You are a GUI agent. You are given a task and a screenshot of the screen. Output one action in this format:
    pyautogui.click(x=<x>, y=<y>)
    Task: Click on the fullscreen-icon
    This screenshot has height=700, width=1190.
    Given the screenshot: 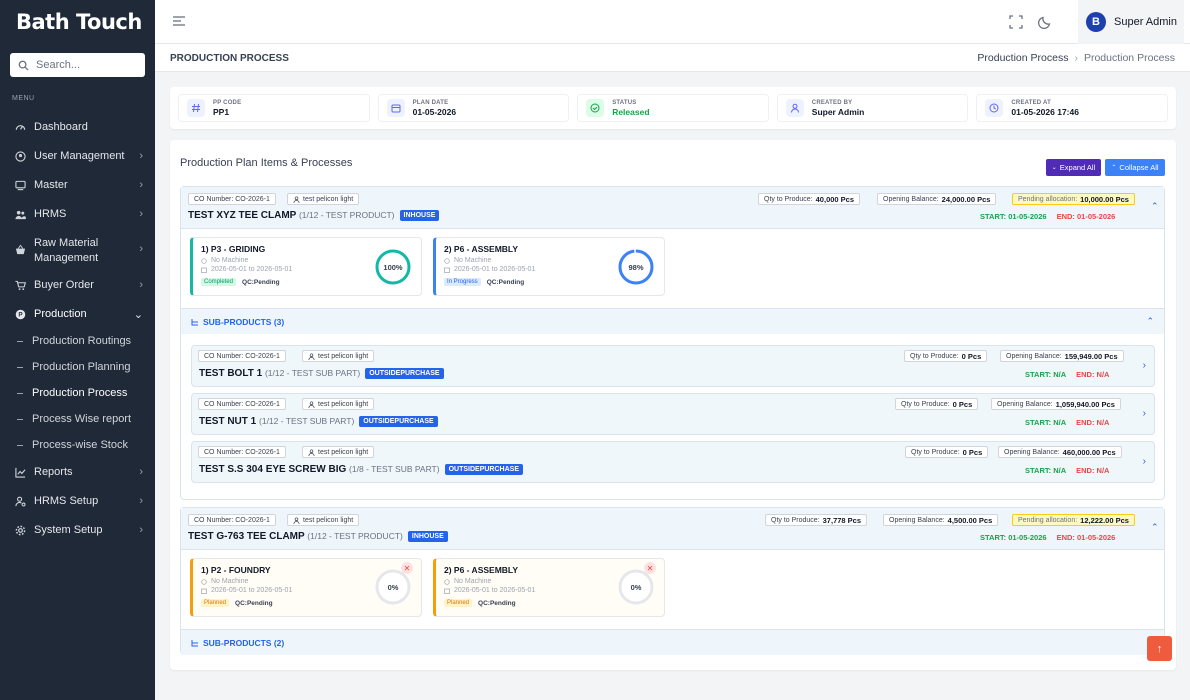 What is the action you would take?
    pyautogui.click(x=1016, y=22)
    